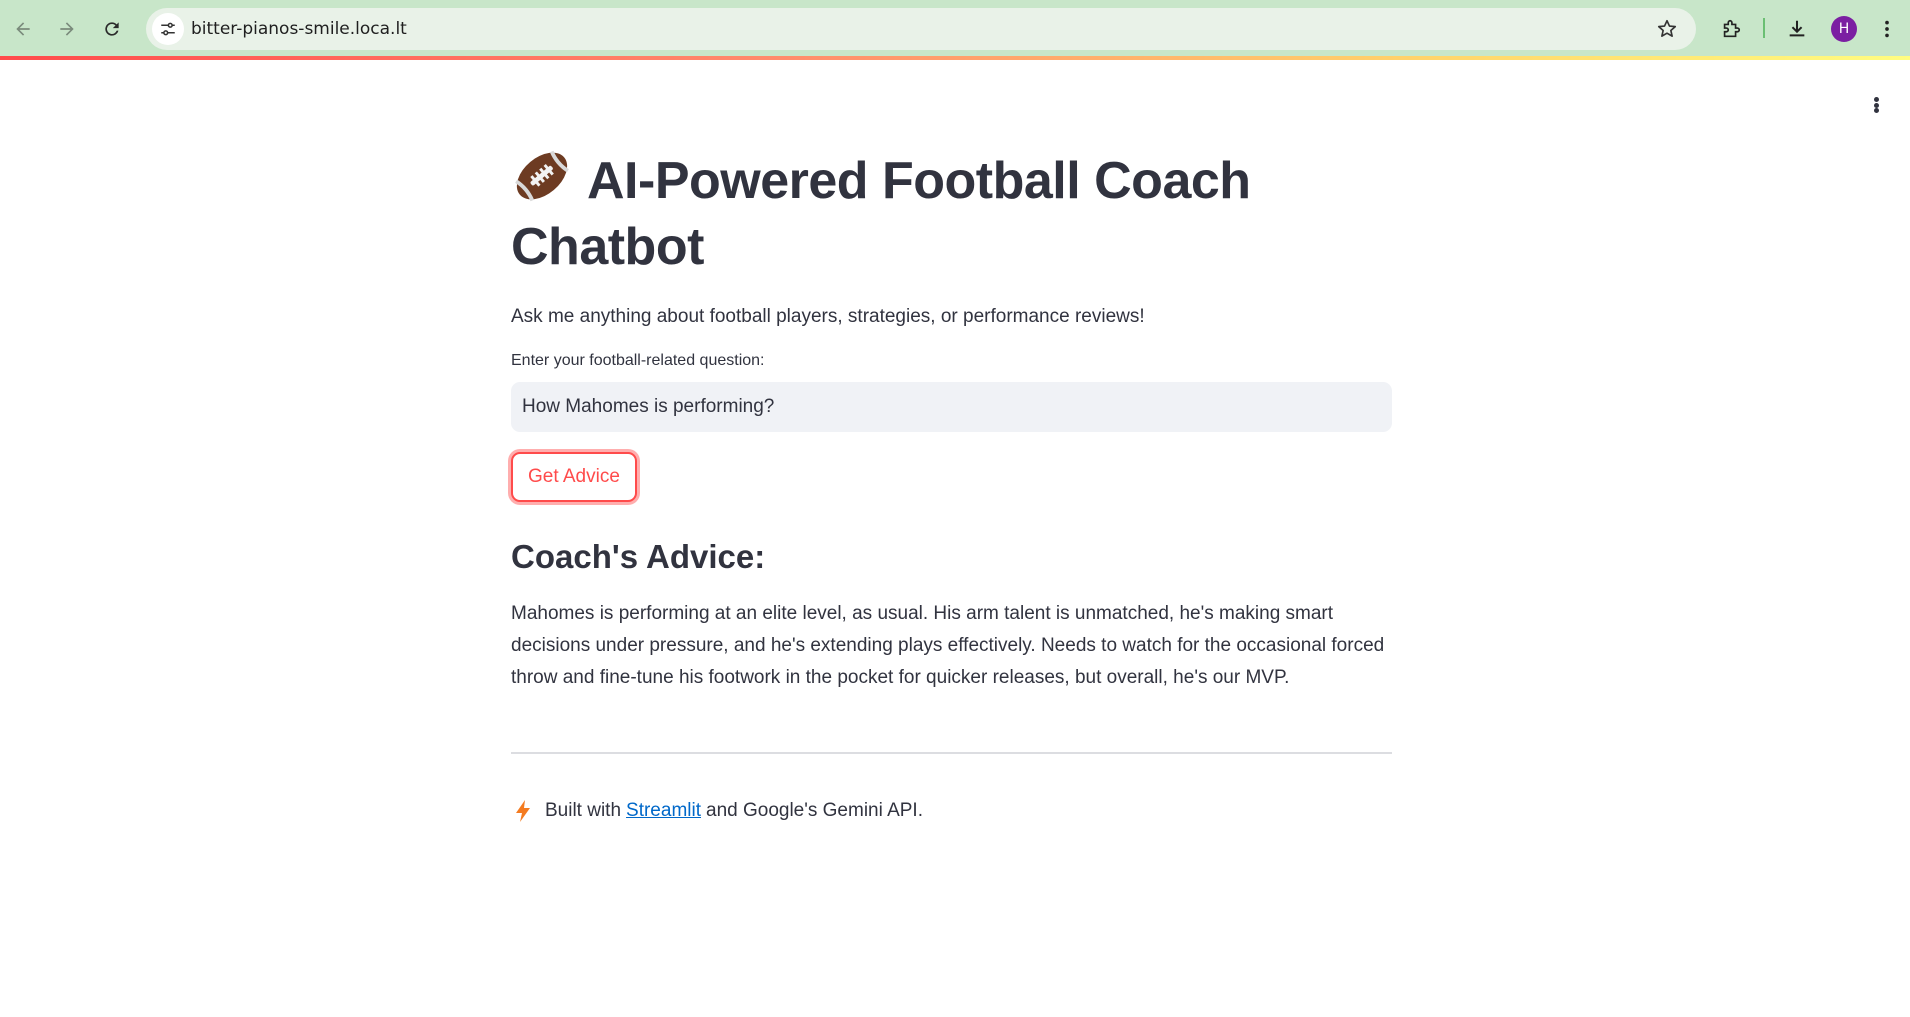 This screenshot has width=1910, height=1017. I want to click on back-arrow-icon, so click(23, 29).